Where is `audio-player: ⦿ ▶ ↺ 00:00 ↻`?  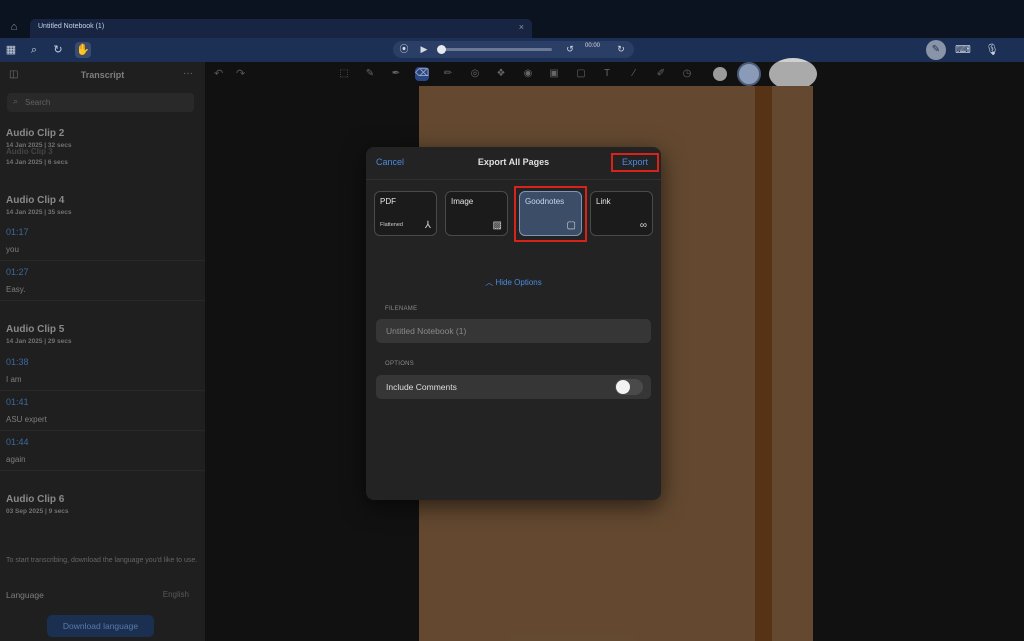
audio-player: ⦿ ▶ ↺ 00:00 ↻ is located at coordinates (513, 49).